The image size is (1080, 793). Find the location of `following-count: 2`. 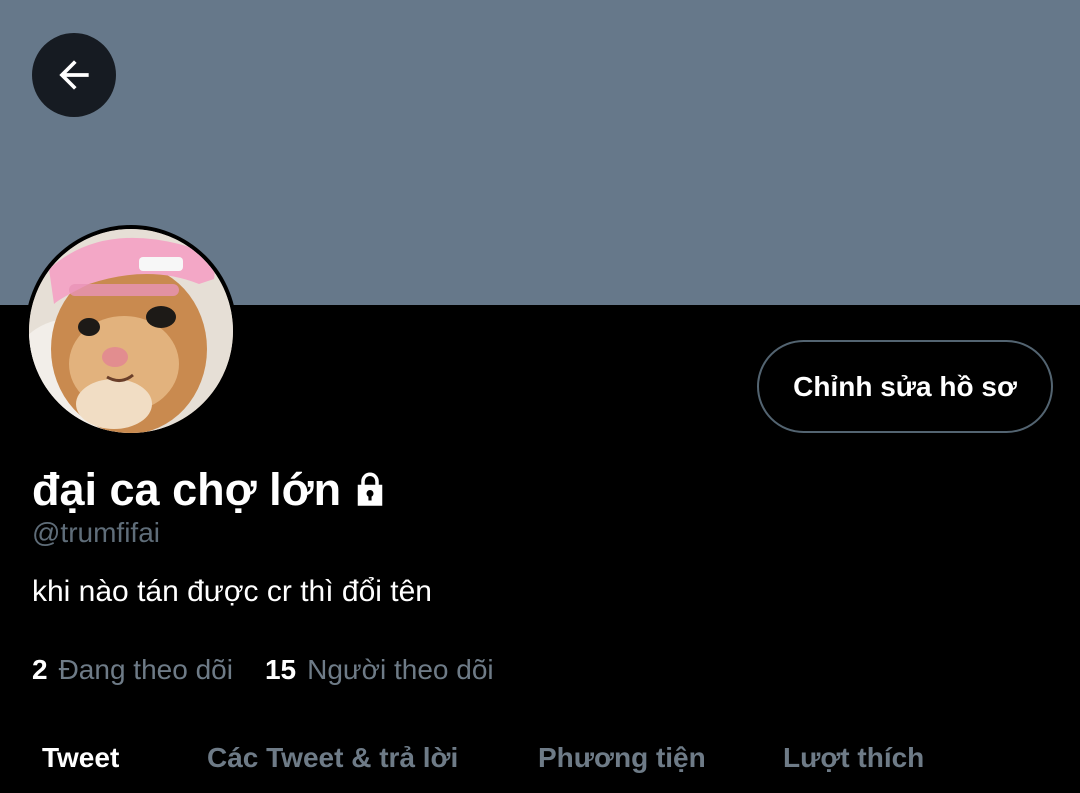

following-count: 2 is located at coordinates (40, 669).